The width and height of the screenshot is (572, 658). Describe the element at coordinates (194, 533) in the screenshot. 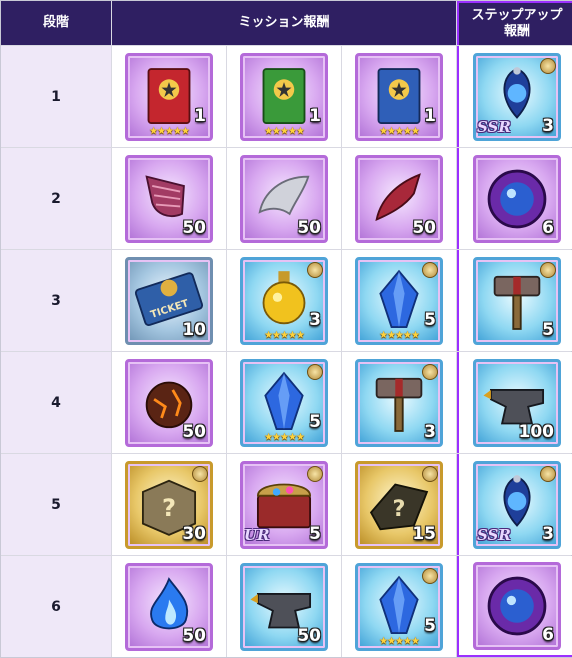

I see `item-quantity: 30` at that location.